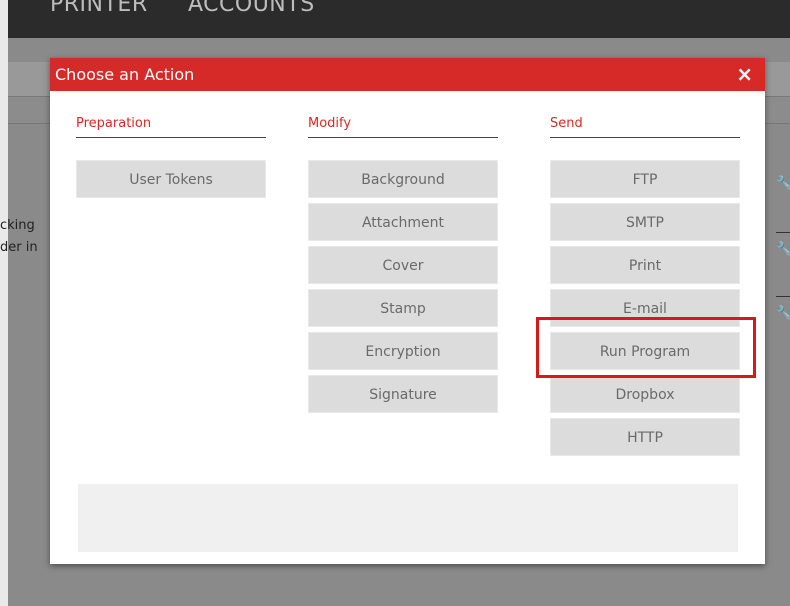  I want to click on column-title: Send, so click(645, 127).